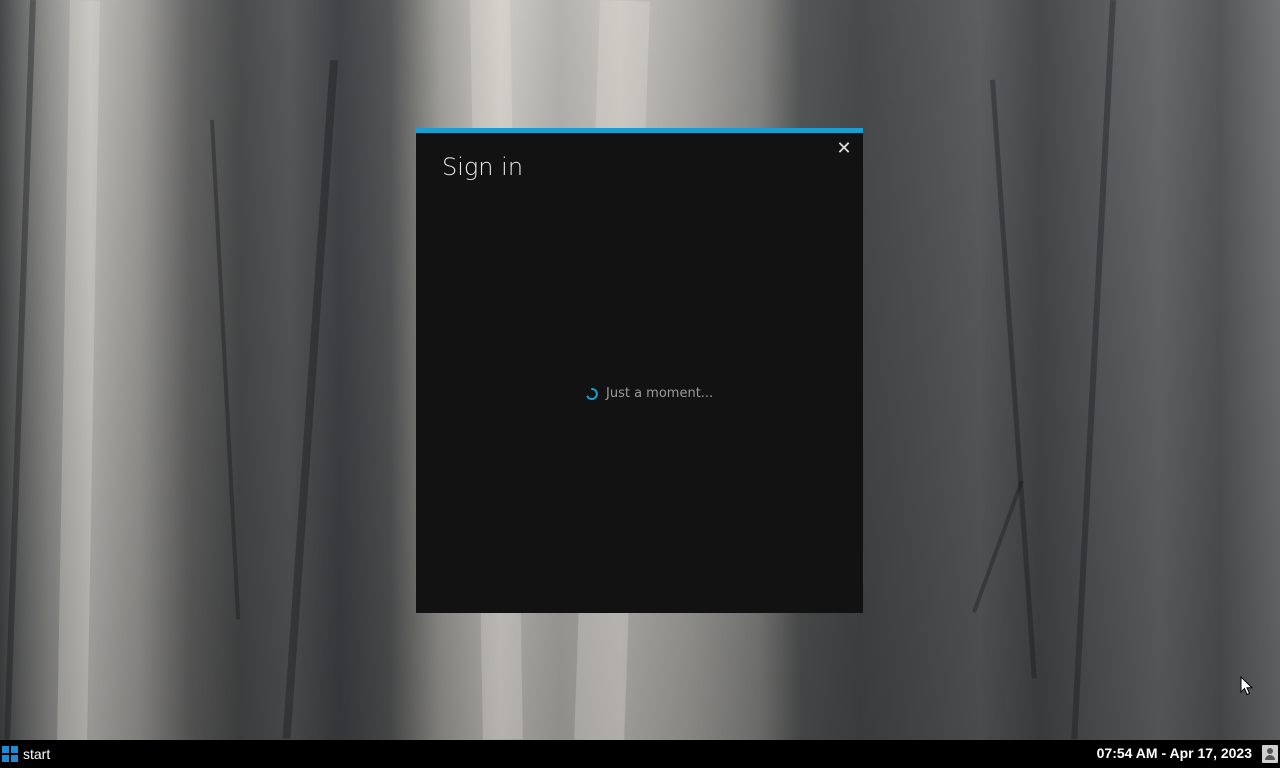 The width and height of the screenshot is (1280, 768). I want to click on start-label: start, so click(37, 754).